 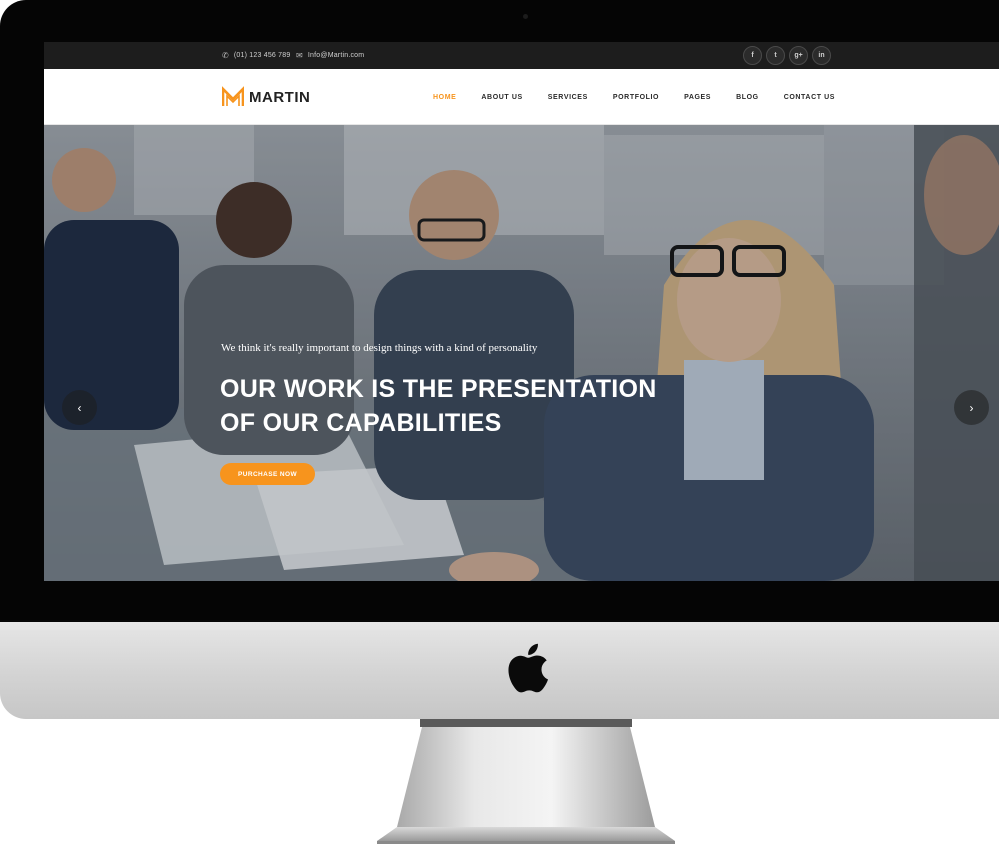 What do you see at coordinates (79, 407) in the screenshot?
I see `slider-prev-icon: ‹` at bounding box center [79, 407].